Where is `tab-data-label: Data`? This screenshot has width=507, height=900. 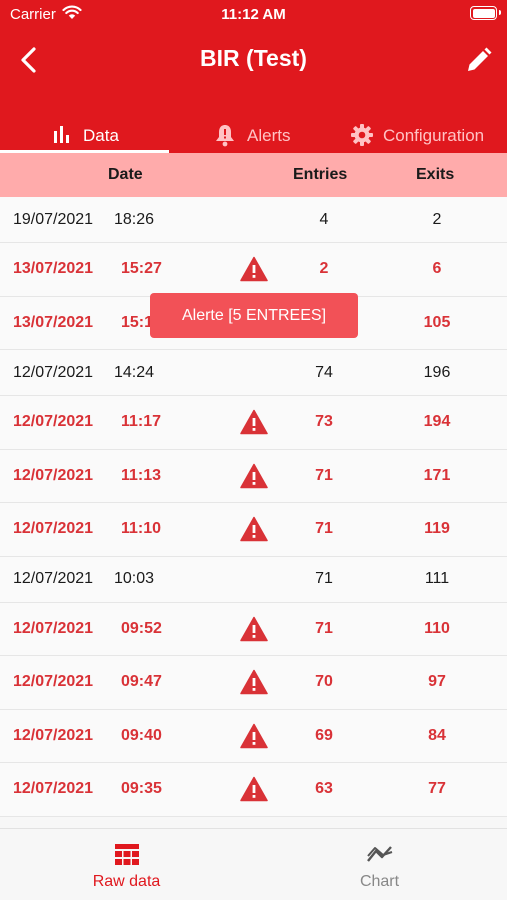 tab-data-label: Data is located at coordinates (101, 135).